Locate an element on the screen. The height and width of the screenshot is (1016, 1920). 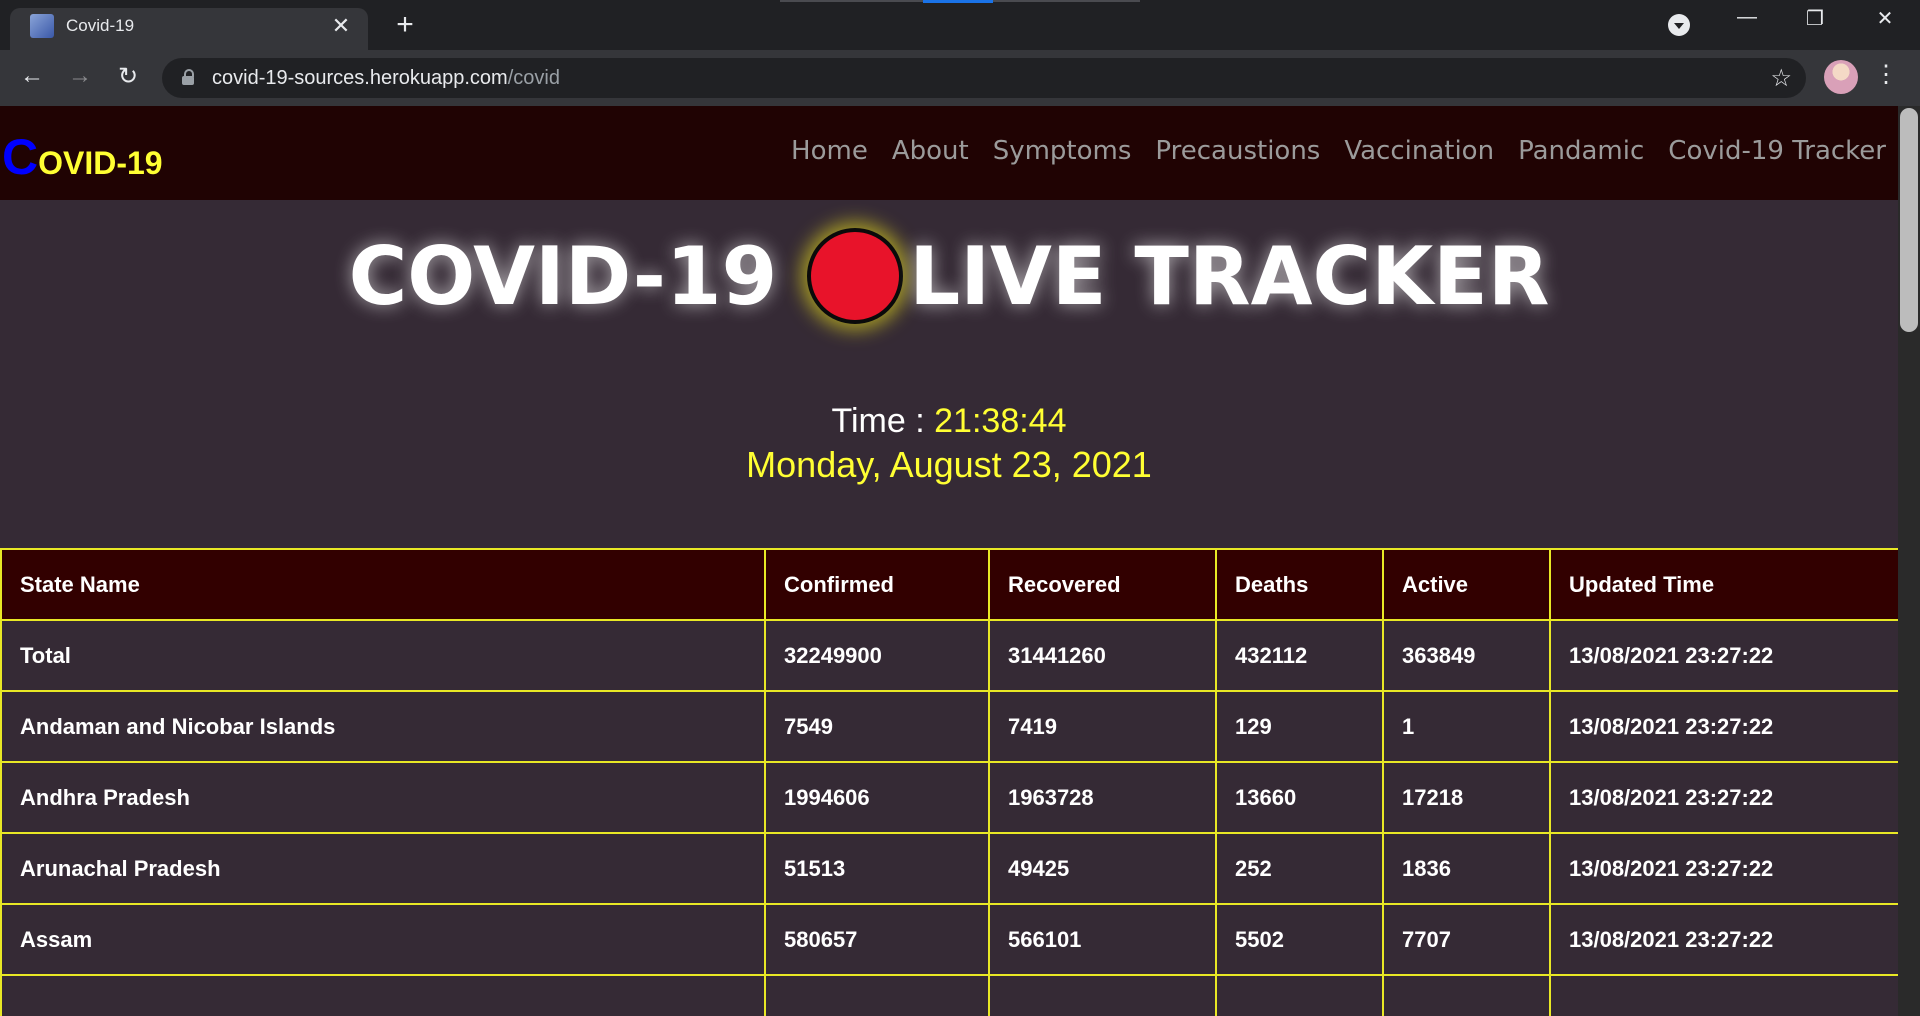
table-cell: Andaman and Nicobar Islands is located at coordinates (383, 726).